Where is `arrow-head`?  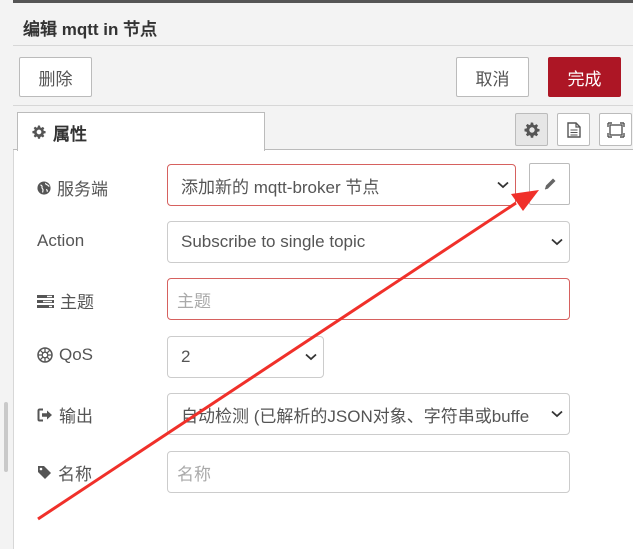
arrow-head is located at coordinates (525, 200).